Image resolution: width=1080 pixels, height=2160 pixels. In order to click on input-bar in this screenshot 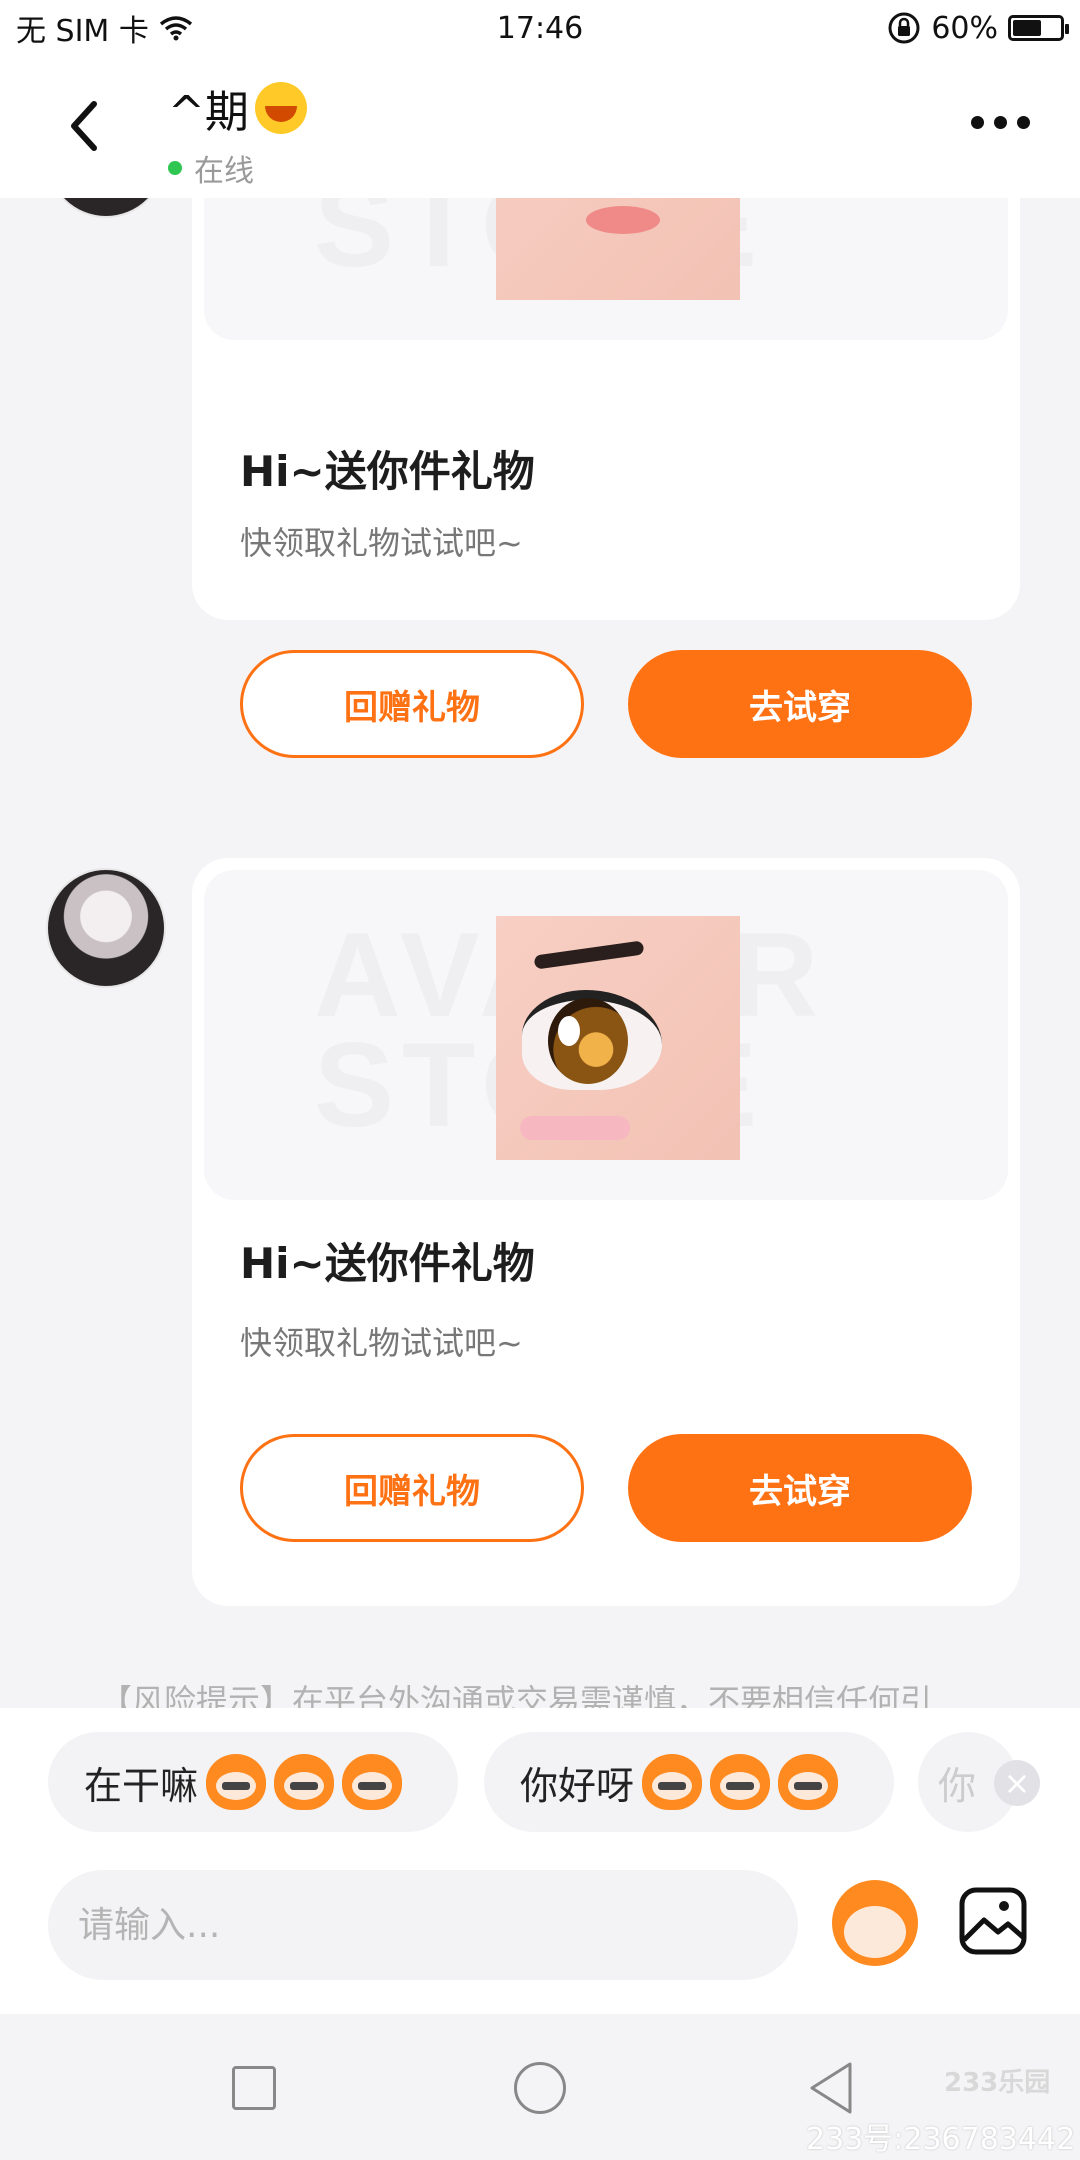, I will do `click(540, 1936)`.